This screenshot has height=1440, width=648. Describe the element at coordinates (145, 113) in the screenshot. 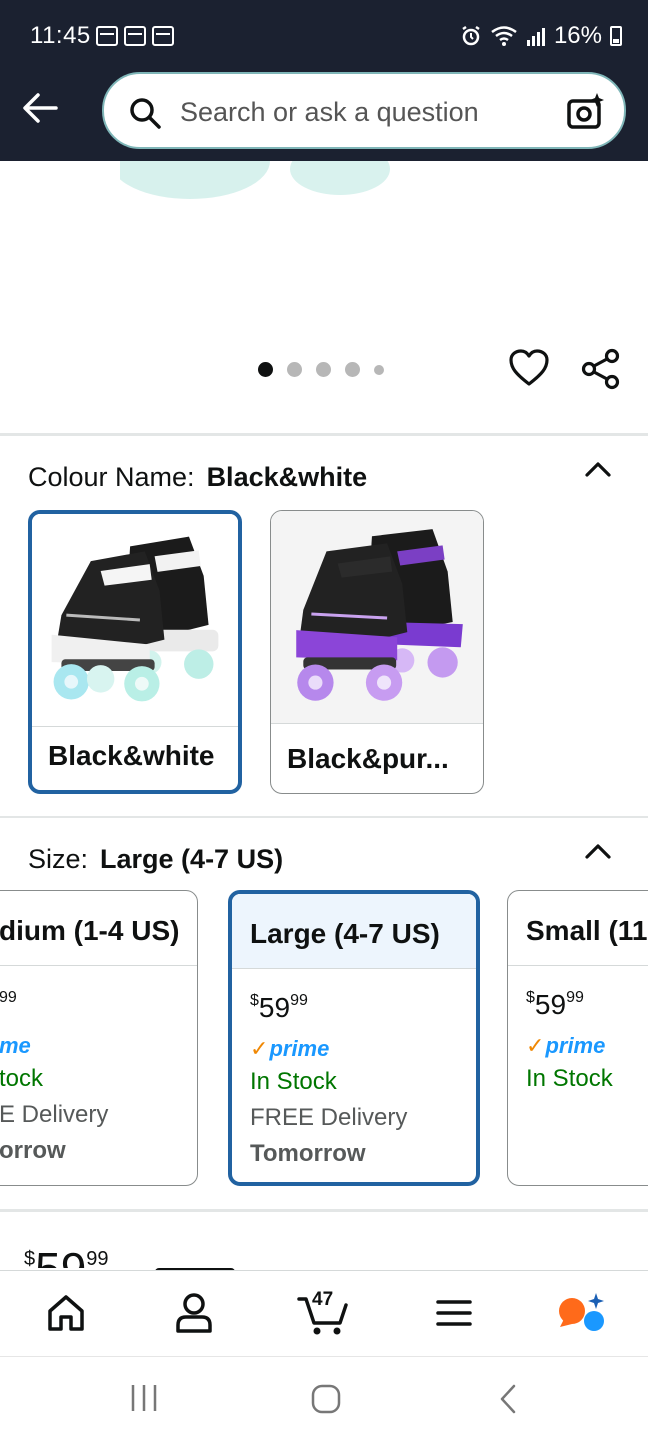

I see `search-icon` at that location.